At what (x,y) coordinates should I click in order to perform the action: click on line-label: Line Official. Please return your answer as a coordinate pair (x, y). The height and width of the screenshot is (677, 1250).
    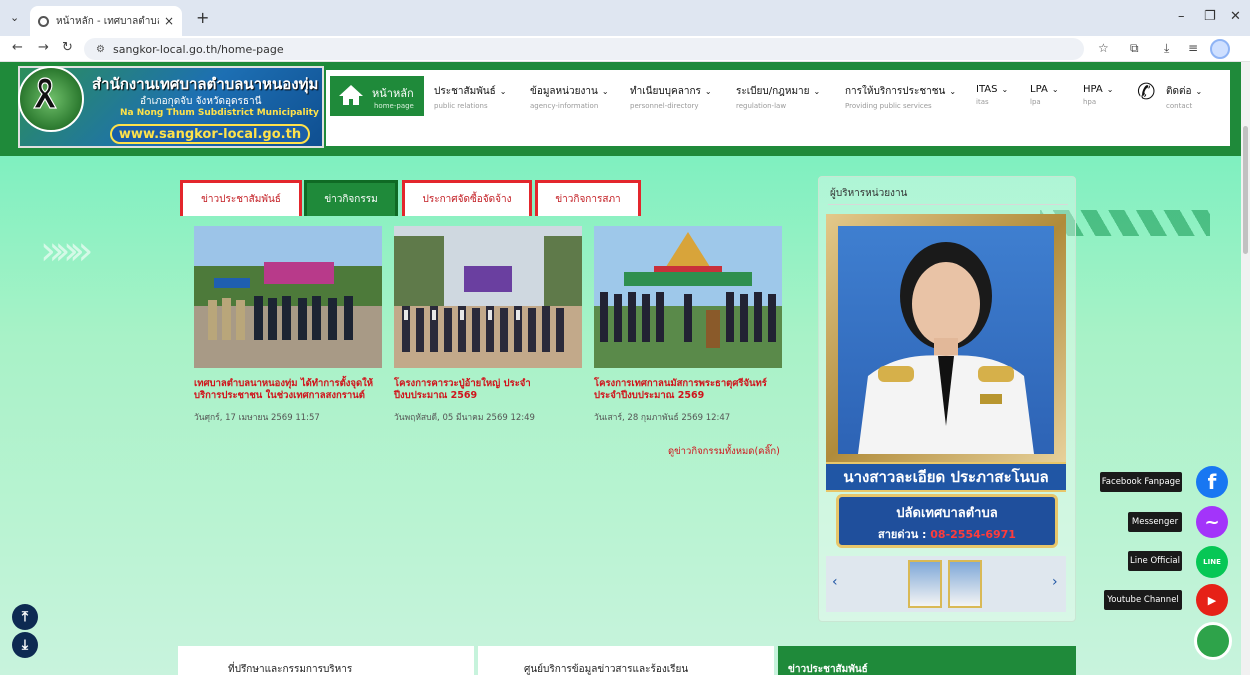
    Looking at the image, I should click on (1155, 561).